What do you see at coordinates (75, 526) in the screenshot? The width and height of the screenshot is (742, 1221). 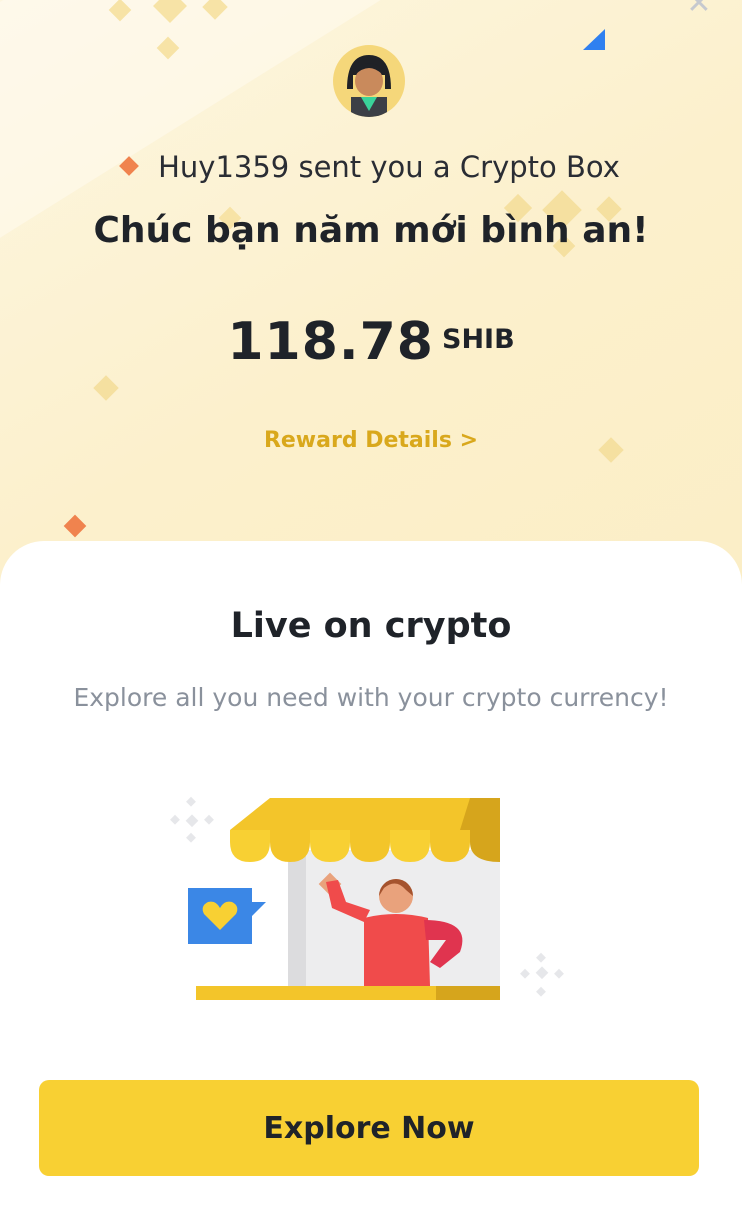 I see `decor-diamond-orange` at bounding box center [75, 526].